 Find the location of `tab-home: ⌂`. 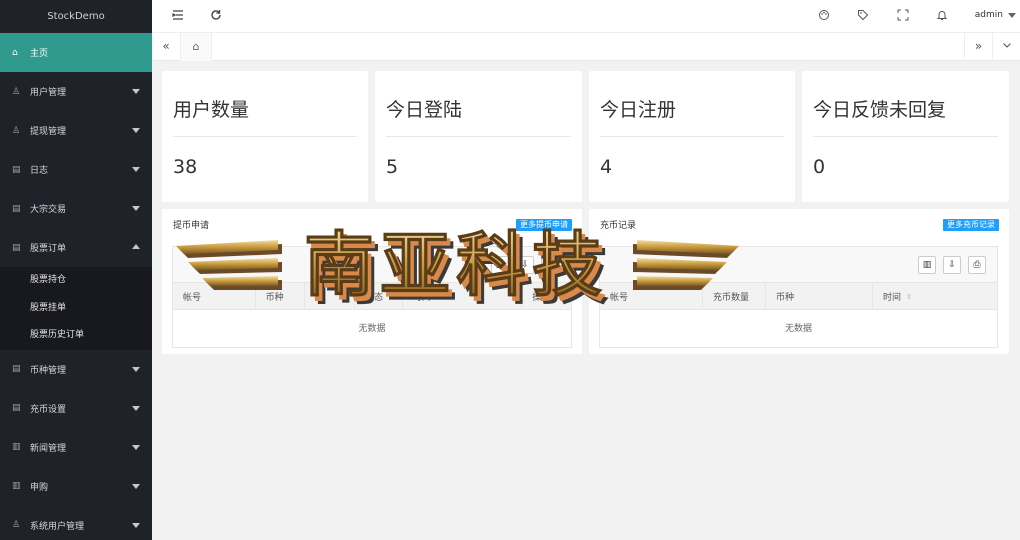

tab-home: ⌂ is located at coordinates (196, 47).